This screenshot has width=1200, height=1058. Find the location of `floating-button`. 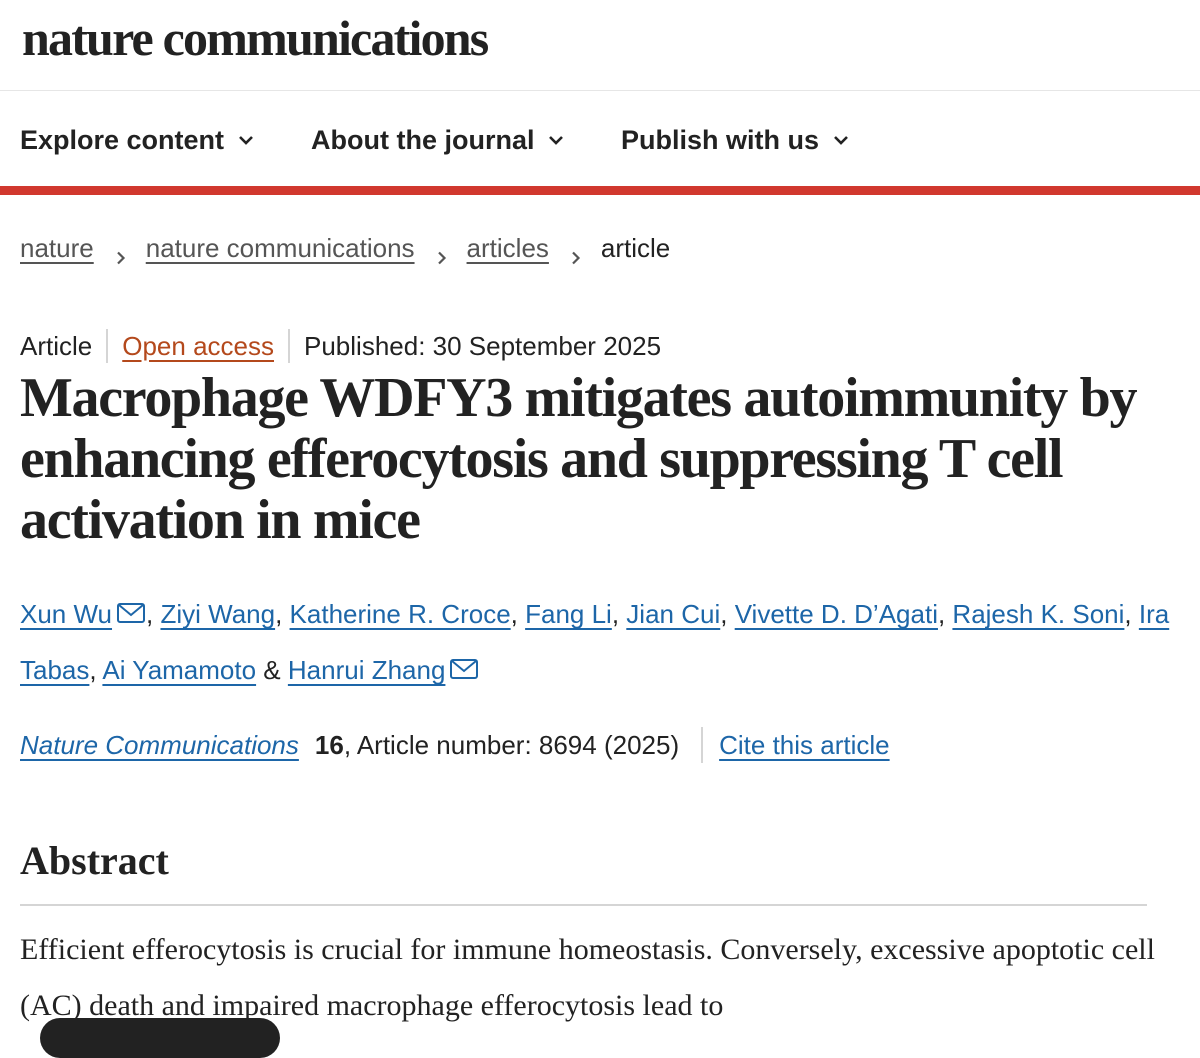

floating-button is located at coordinates (160, 1038).